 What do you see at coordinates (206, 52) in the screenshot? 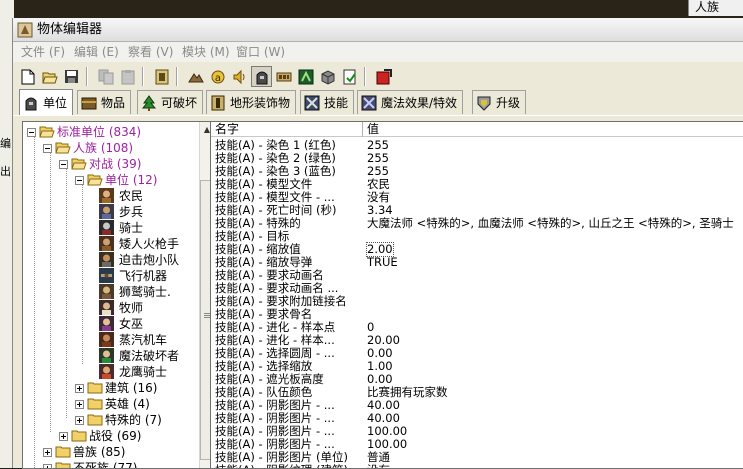
I see `menu-module: 模块 (M)` at bounding box center [206, 52].